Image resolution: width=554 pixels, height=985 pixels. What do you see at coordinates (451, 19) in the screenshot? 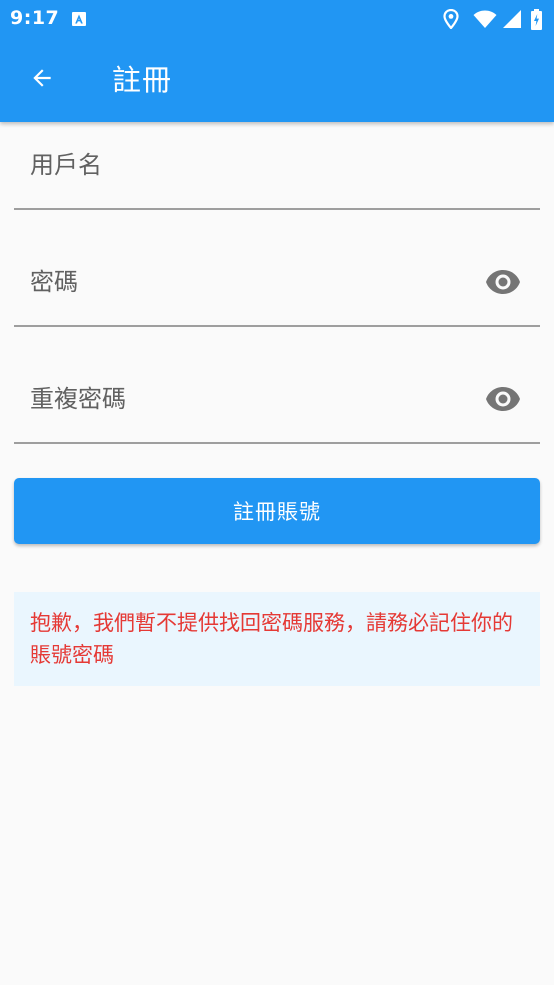
I see `location-icon` at bounding box center [451, 19].